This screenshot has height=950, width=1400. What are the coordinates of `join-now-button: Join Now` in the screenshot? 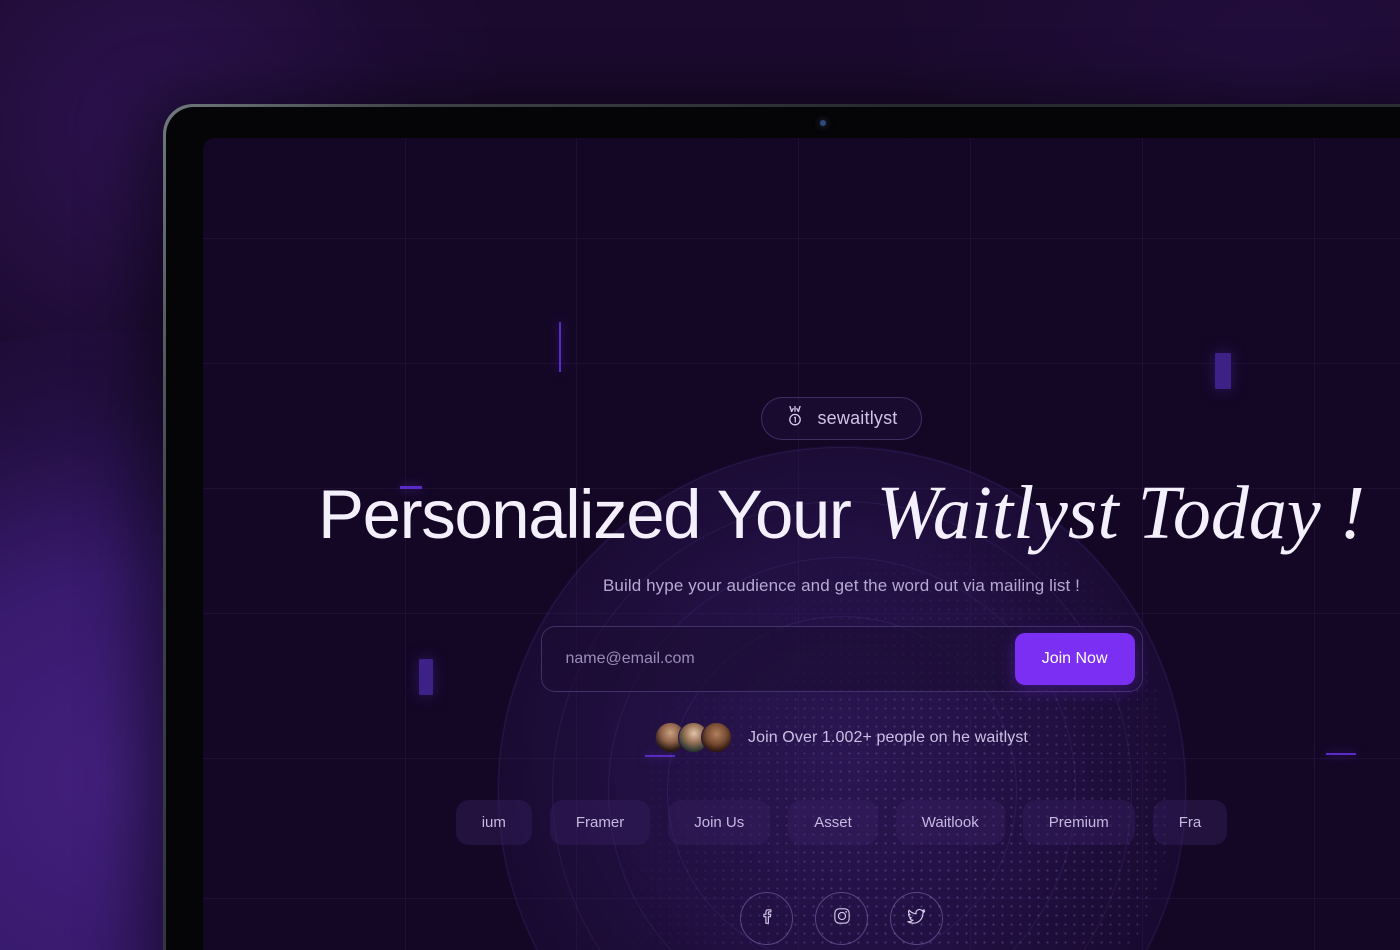 It's located at (1074, 659).